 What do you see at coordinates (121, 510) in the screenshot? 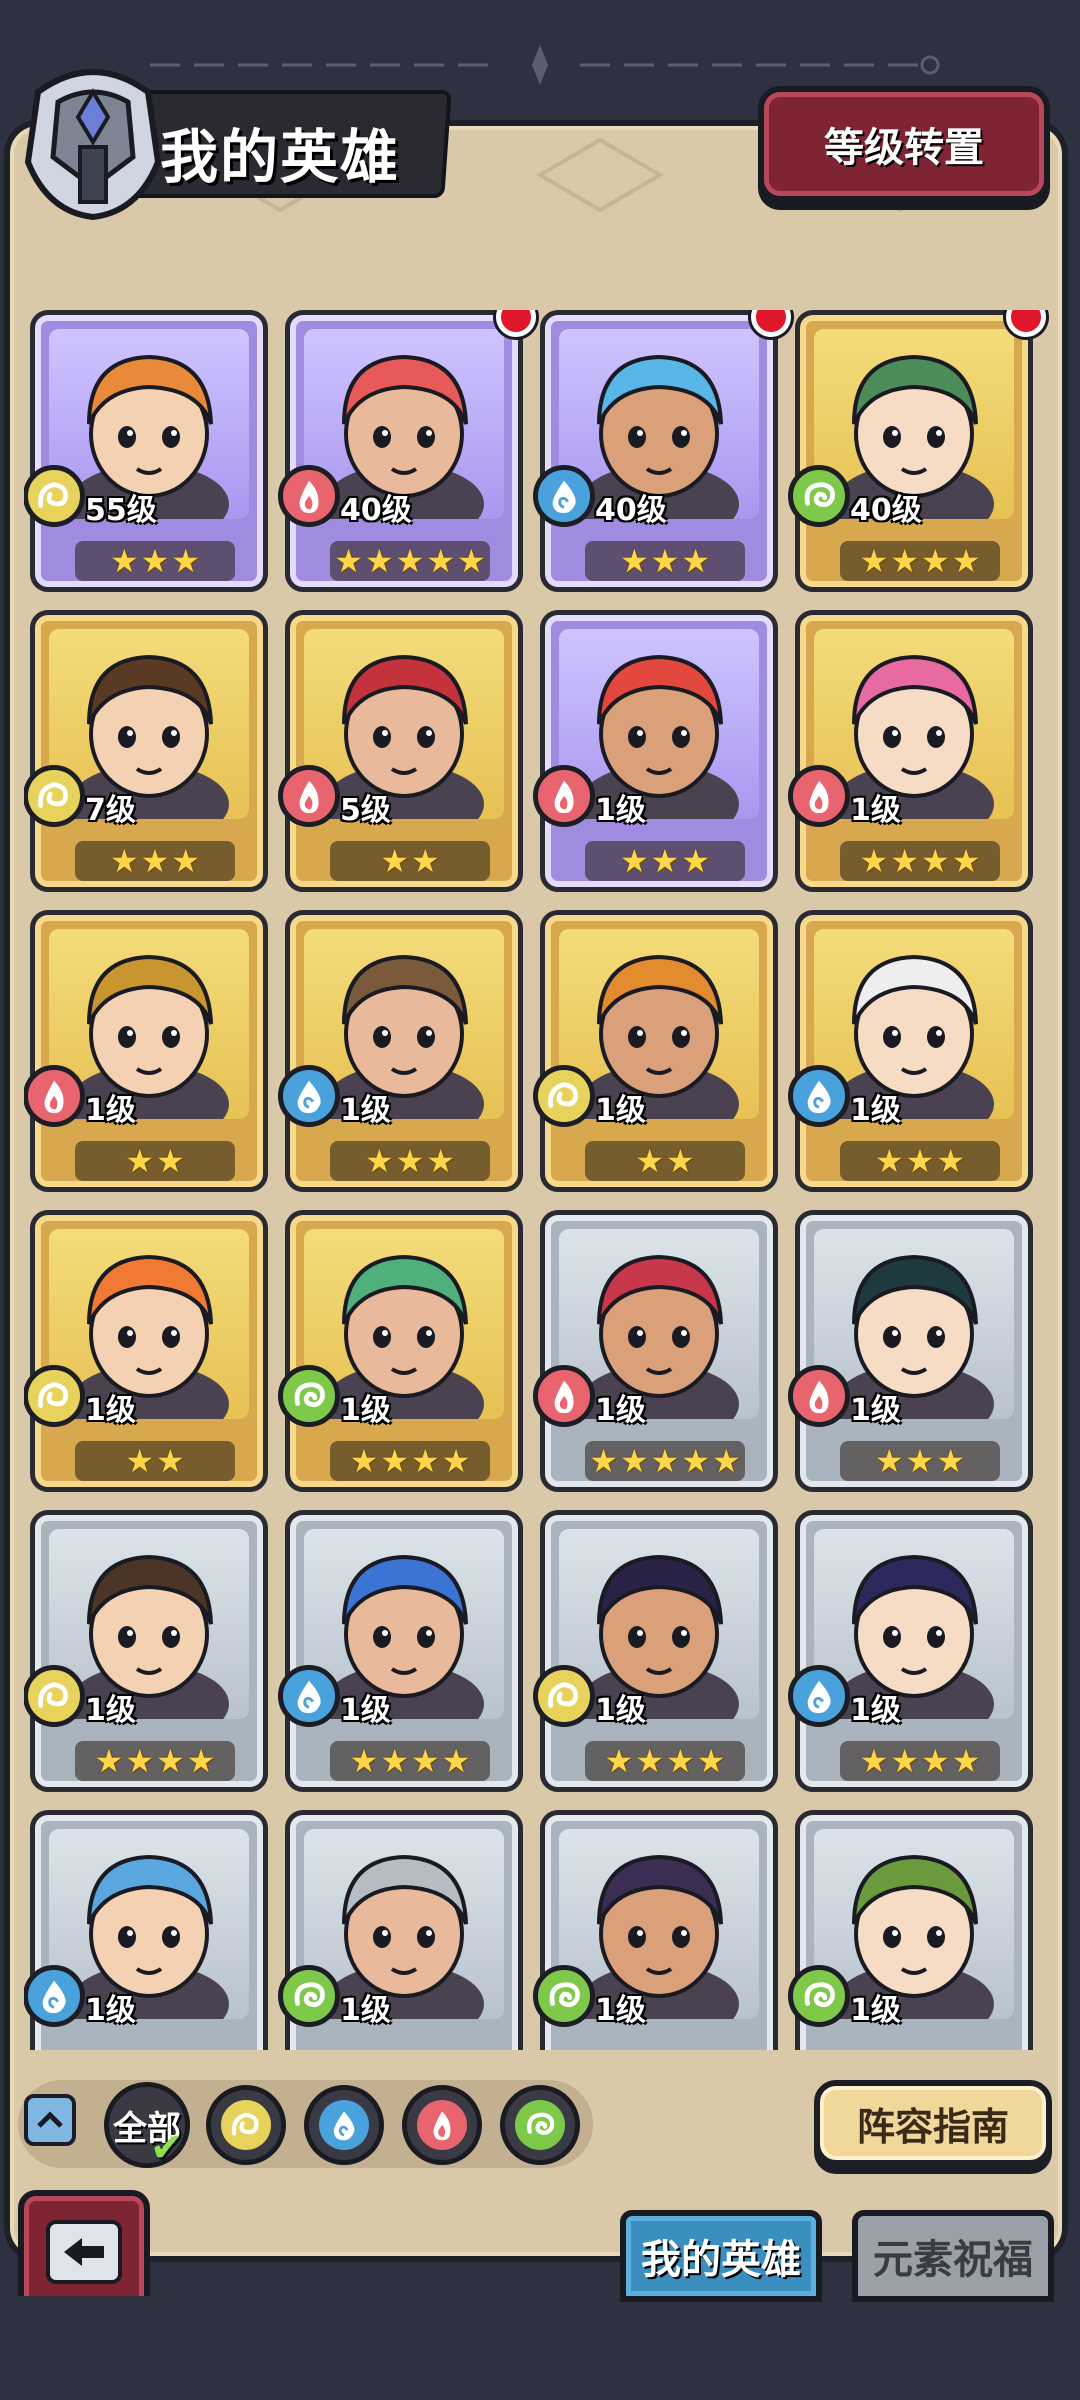
I see `hero-level: 55级` at bounding box center [121, 510].